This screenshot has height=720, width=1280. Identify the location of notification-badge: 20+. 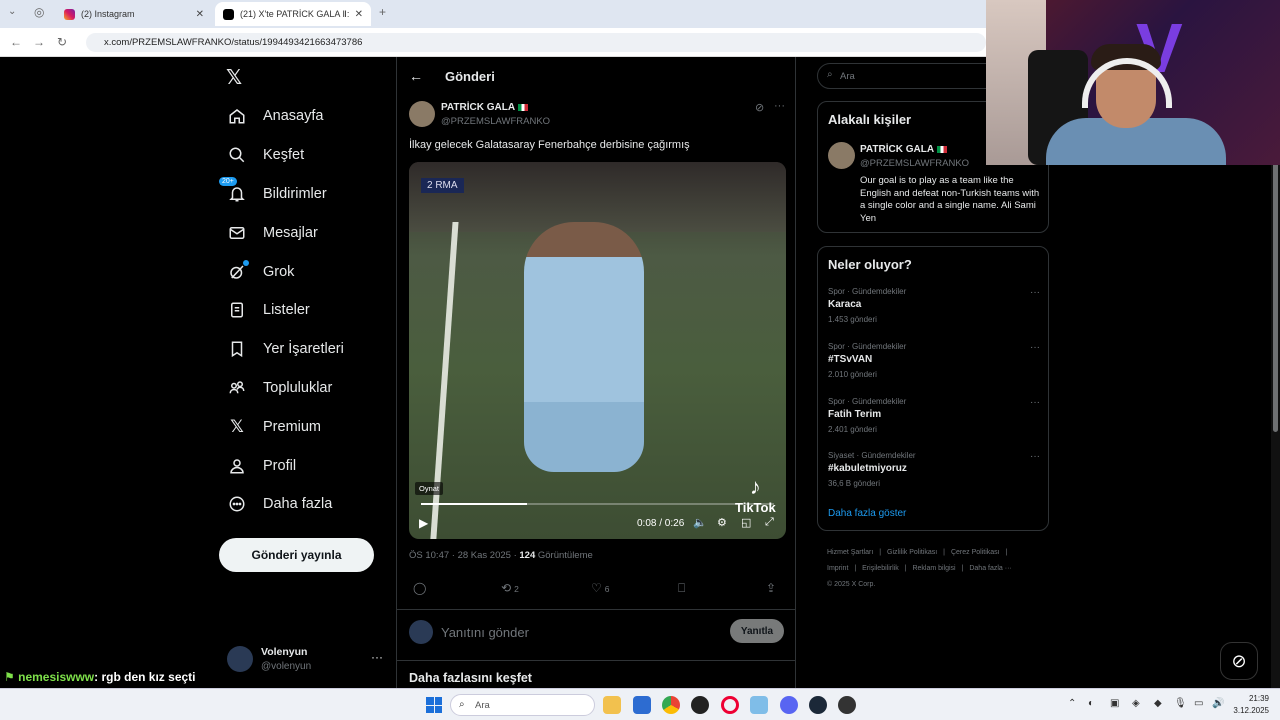
(228, 181).